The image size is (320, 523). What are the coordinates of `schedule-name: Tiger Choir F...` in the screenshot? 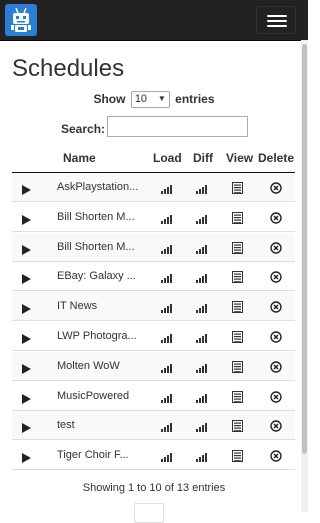 It's located at (93, 455).